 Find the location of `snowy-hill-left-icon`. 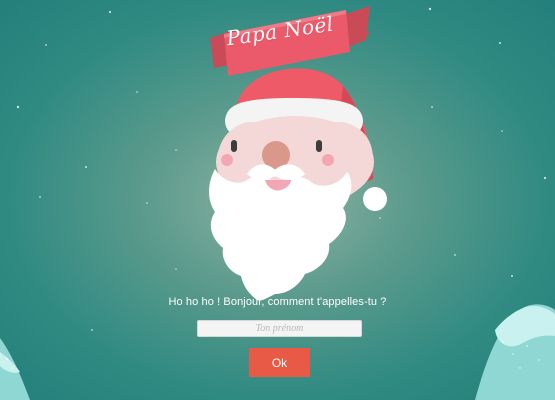

snowy-hill-left-icon is located at coordinates (15, 369).